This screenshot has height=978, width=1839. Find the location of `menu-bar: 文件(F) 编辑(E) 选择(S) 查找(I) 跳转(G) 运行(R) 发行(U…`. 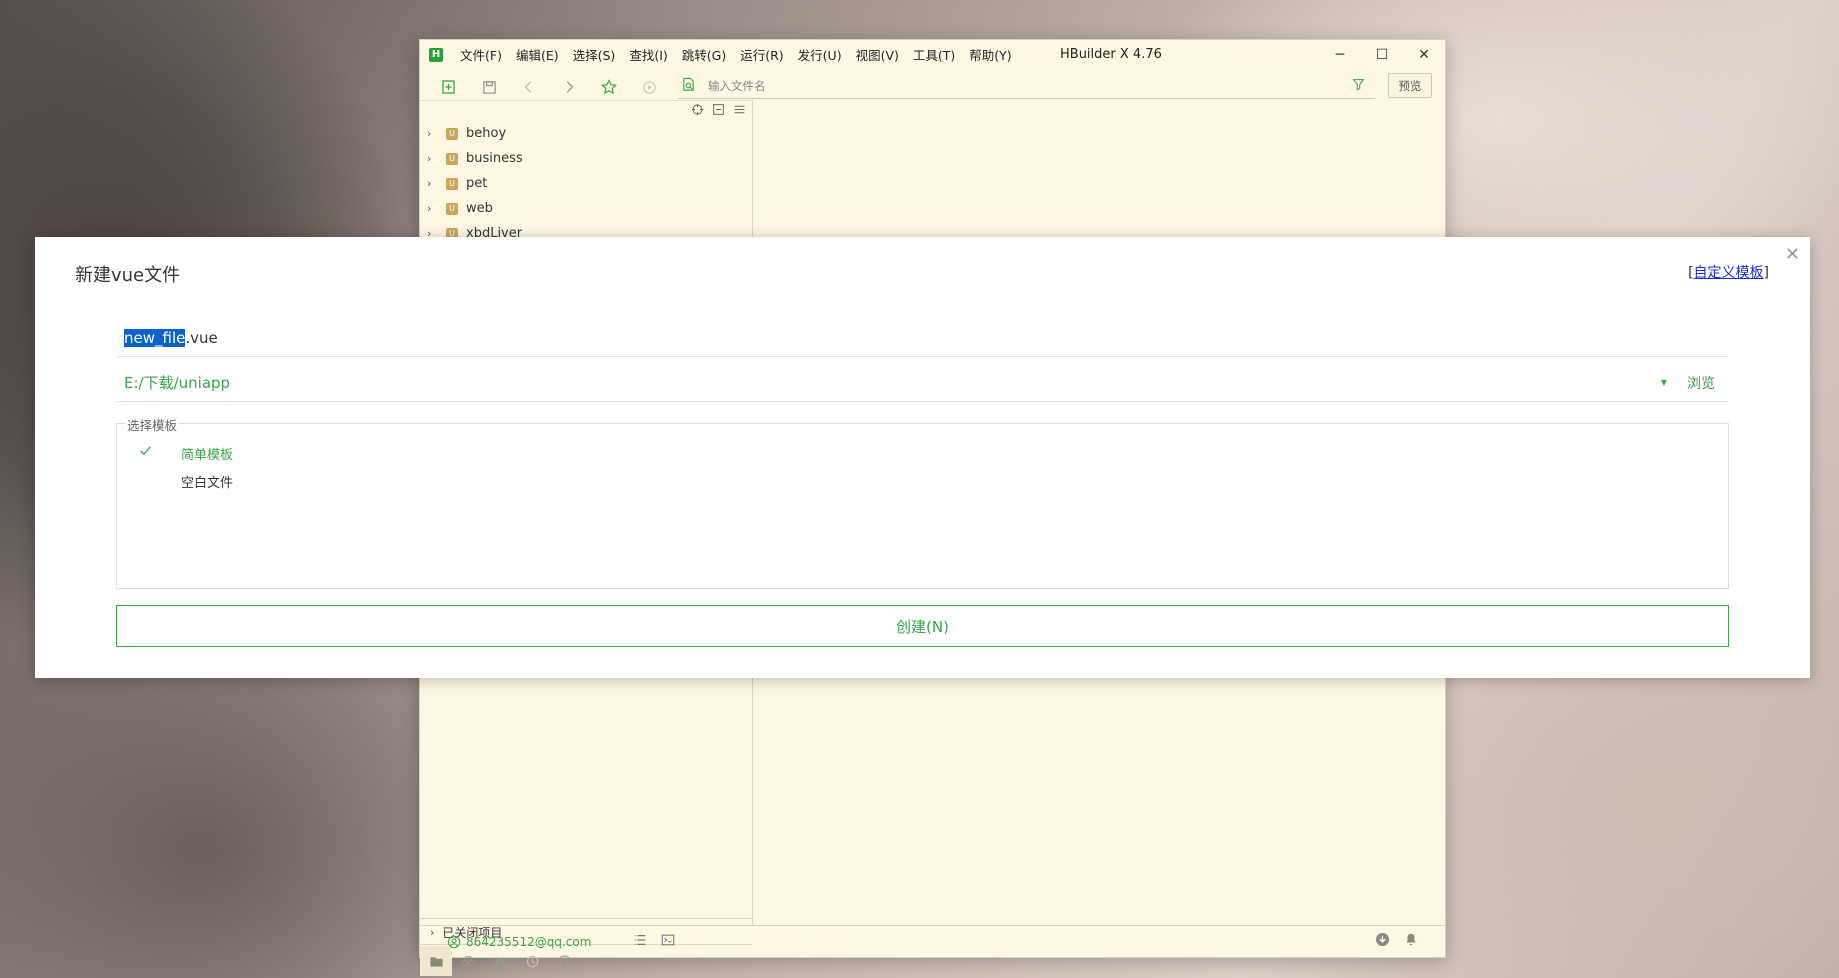

menu-bar: 文件(F) 编辑(E) 选择(S) 查找(I) 跳转(G) 运行(R) 发行(U… is located at coordinates (736, 54).